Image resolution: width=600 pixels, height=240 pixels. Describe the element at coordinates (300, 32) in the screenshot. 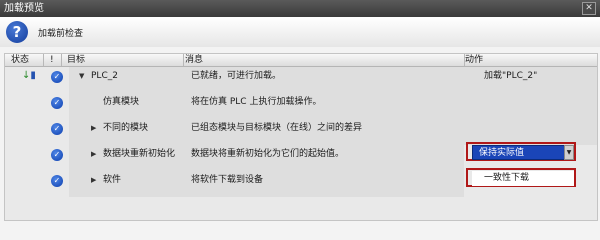

I see `dialog-header: ? 加载前检查` at that location.